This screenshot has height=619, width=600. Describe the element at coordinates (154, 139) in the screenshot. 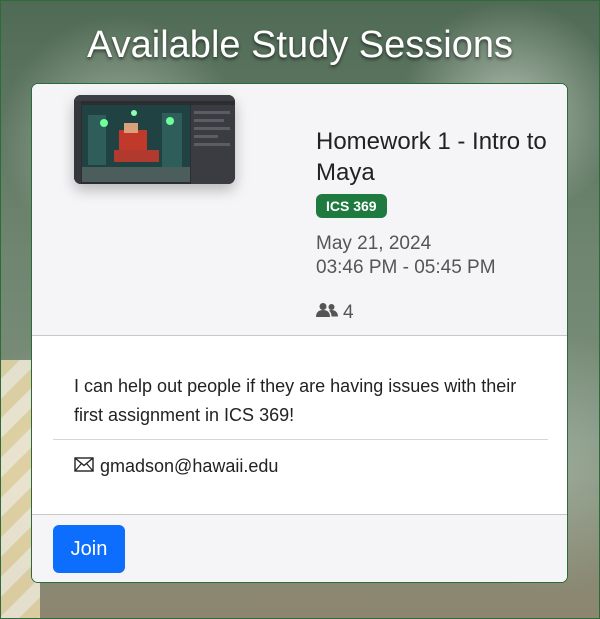

I see `session-thumbnail` at that location.